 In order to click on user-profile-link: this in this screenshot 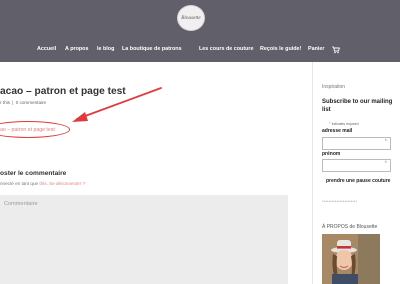, I will do `click(42, 183)`.